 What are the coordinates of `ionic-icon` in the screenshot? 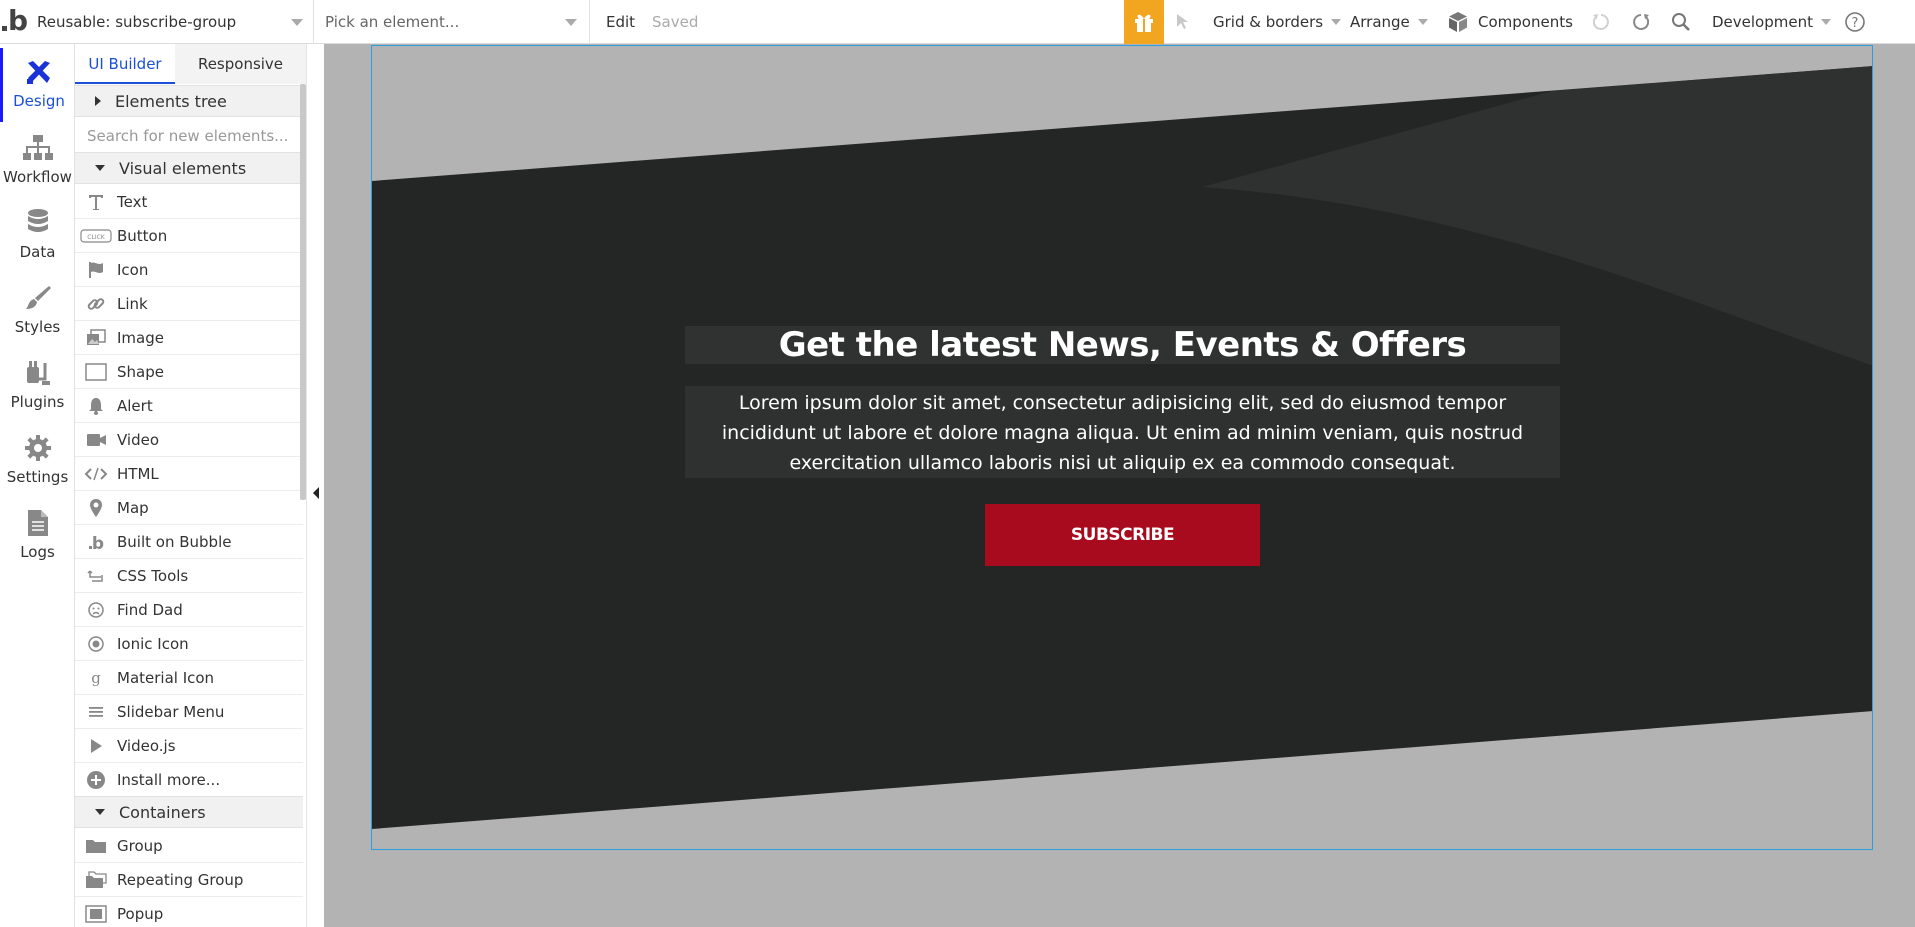 It's located at (96, 644).